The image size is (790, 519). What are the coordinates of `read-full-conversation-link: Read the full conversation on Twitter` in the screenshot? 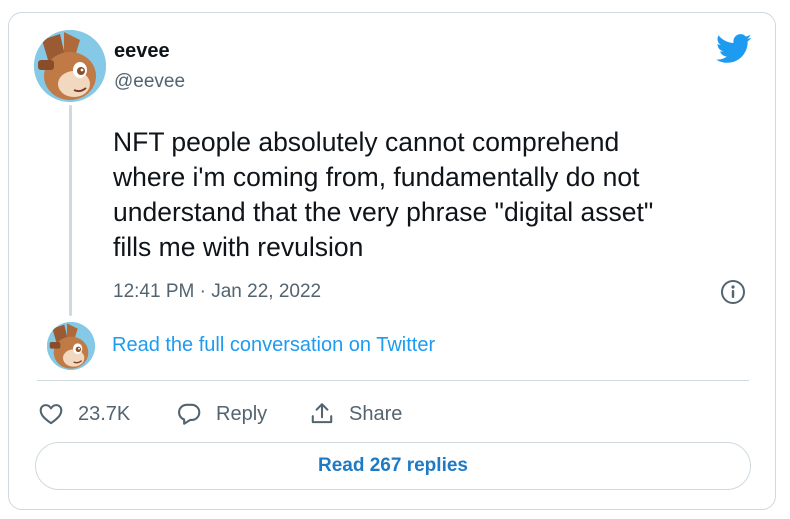 It's located at (273, 345).